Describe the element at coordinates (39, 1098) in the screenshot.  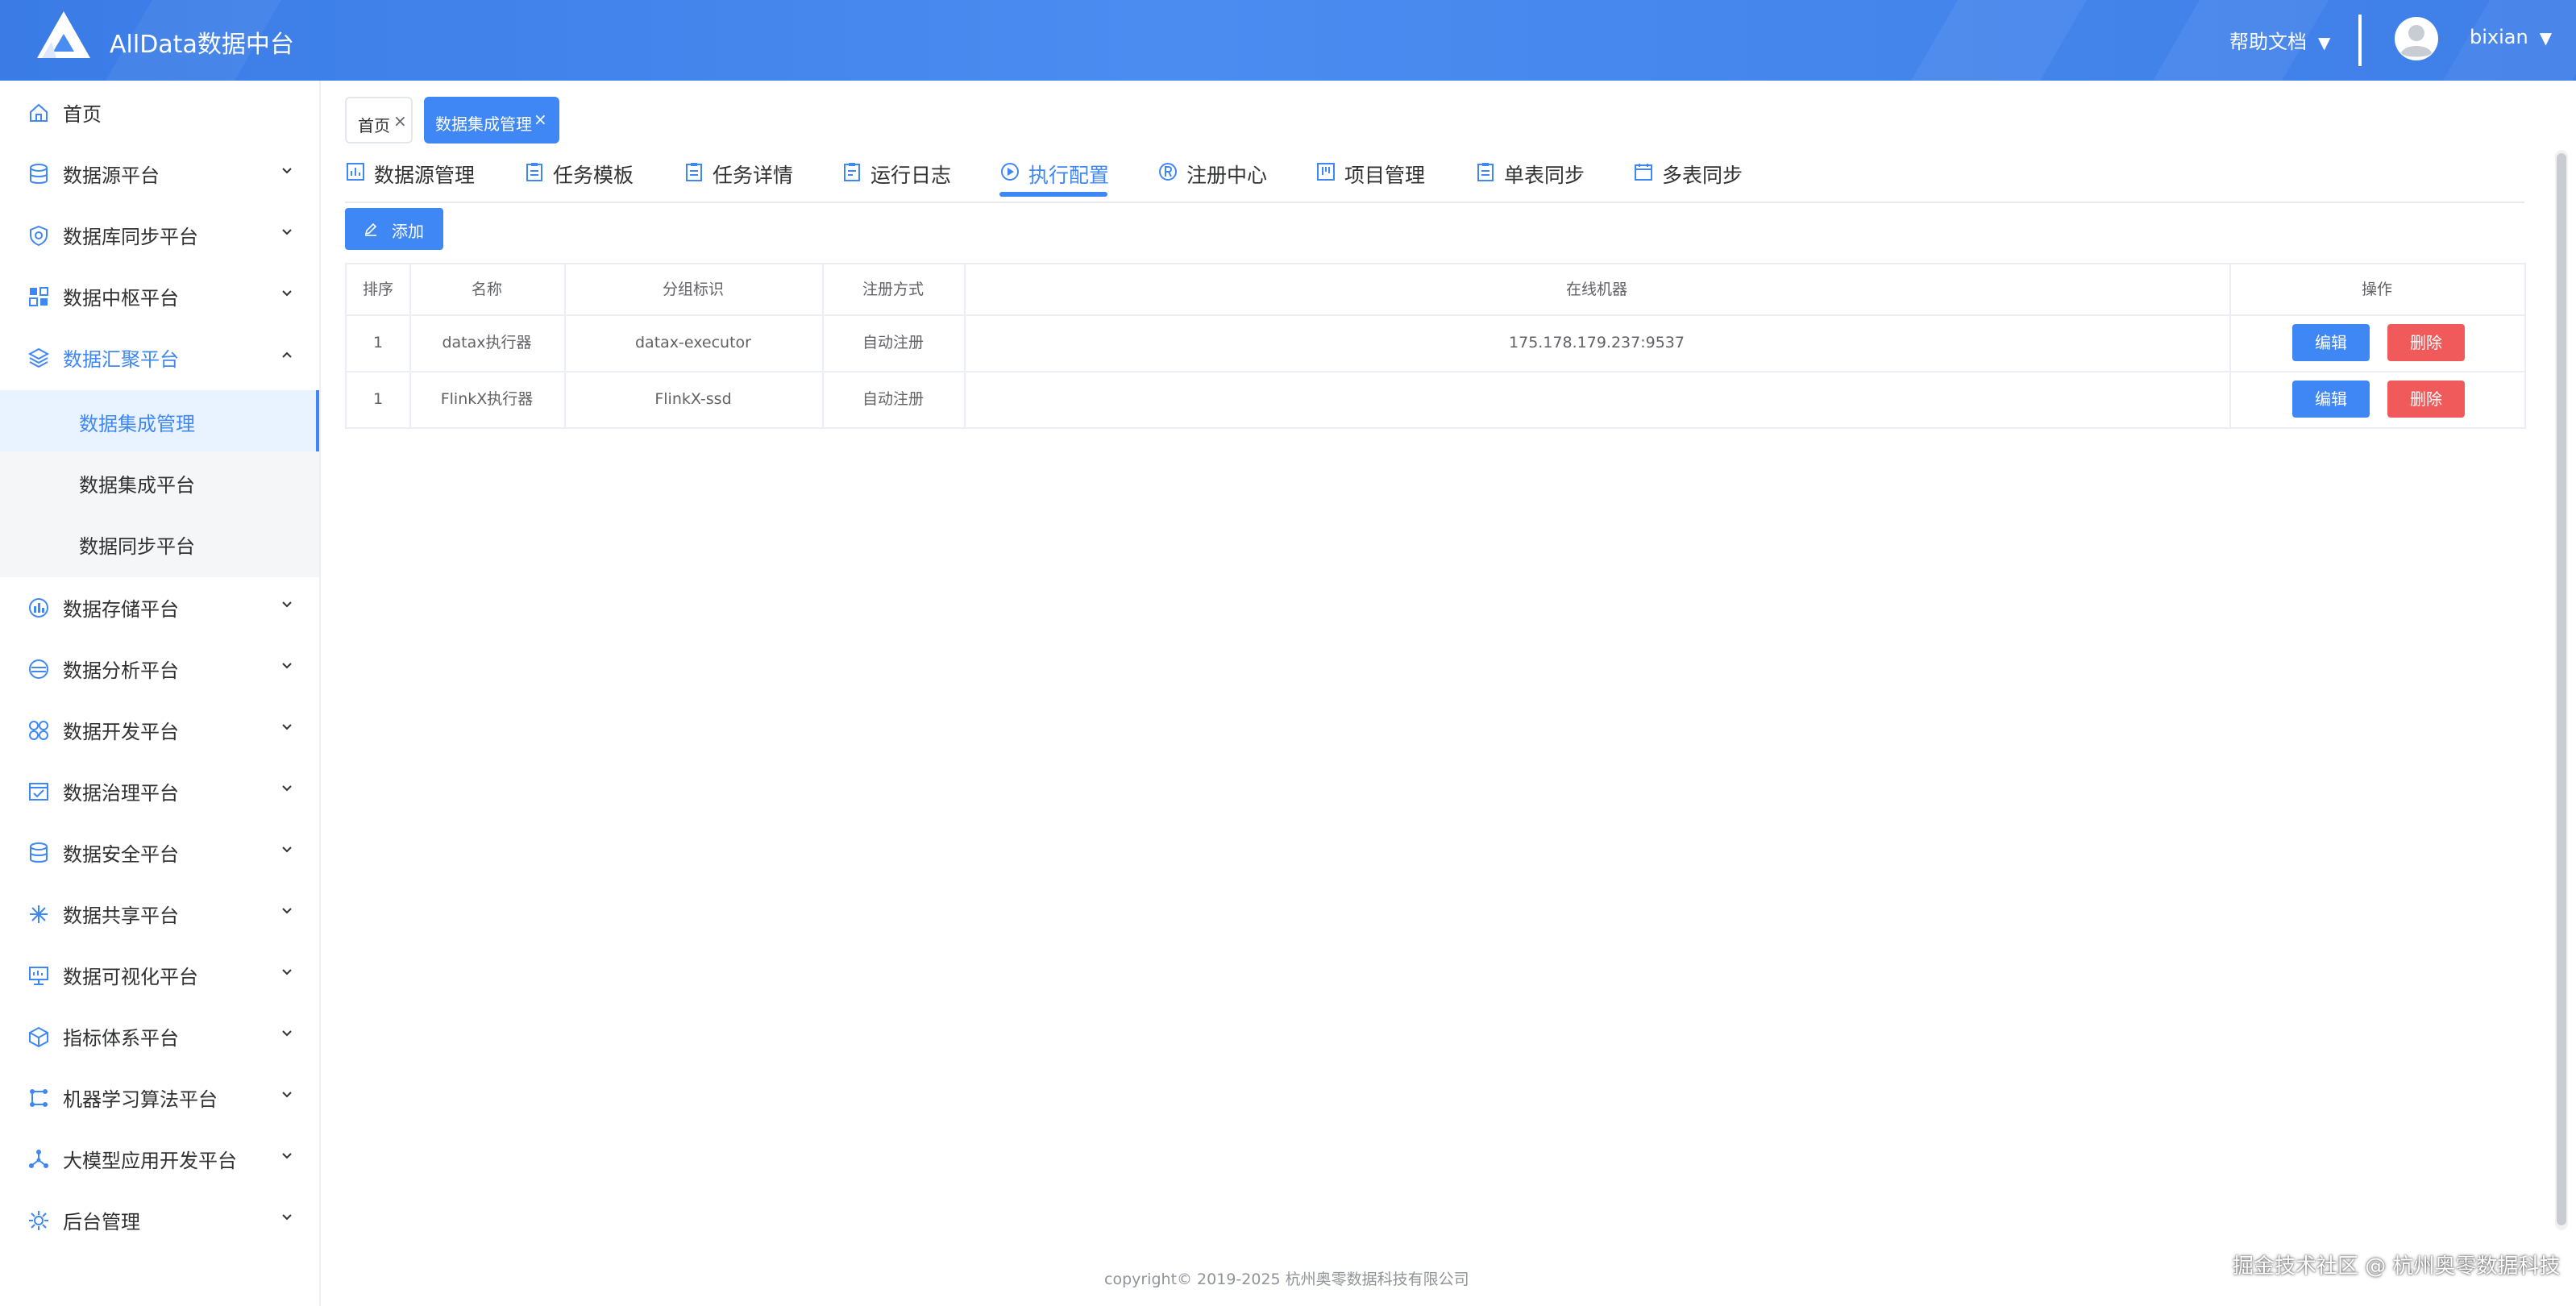
I see `ml-nodes-icon` at that location.